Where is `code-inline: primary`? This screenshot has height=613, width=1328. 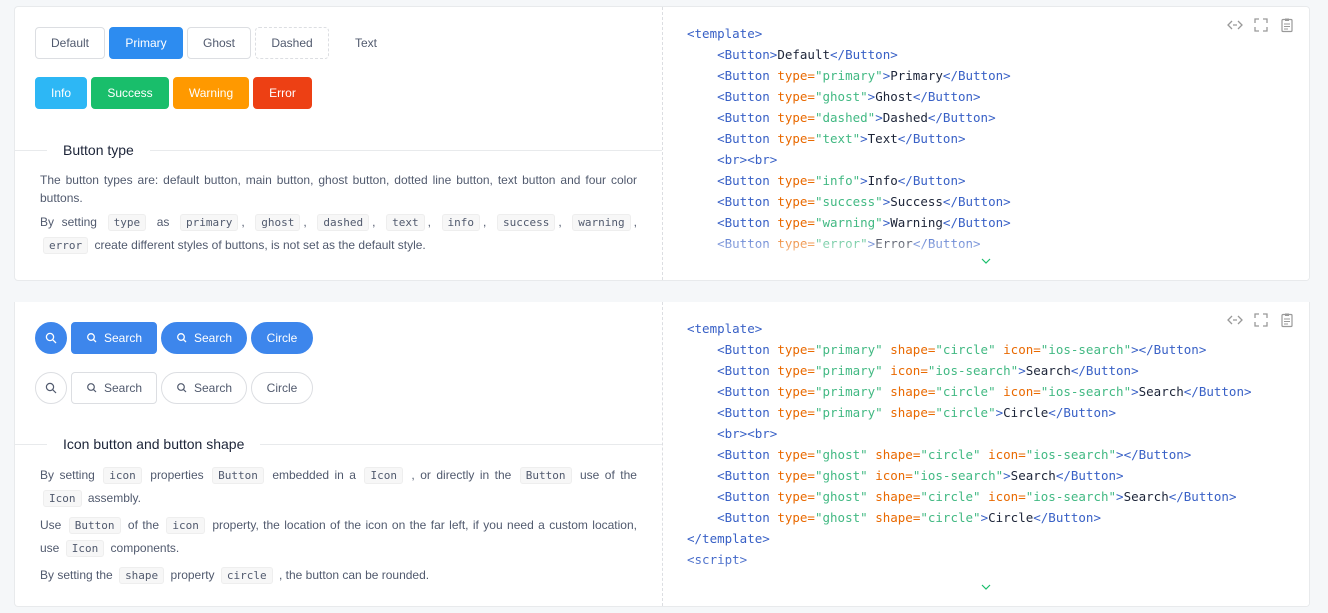
code-inline: primary is located at coordinates (209, 222).